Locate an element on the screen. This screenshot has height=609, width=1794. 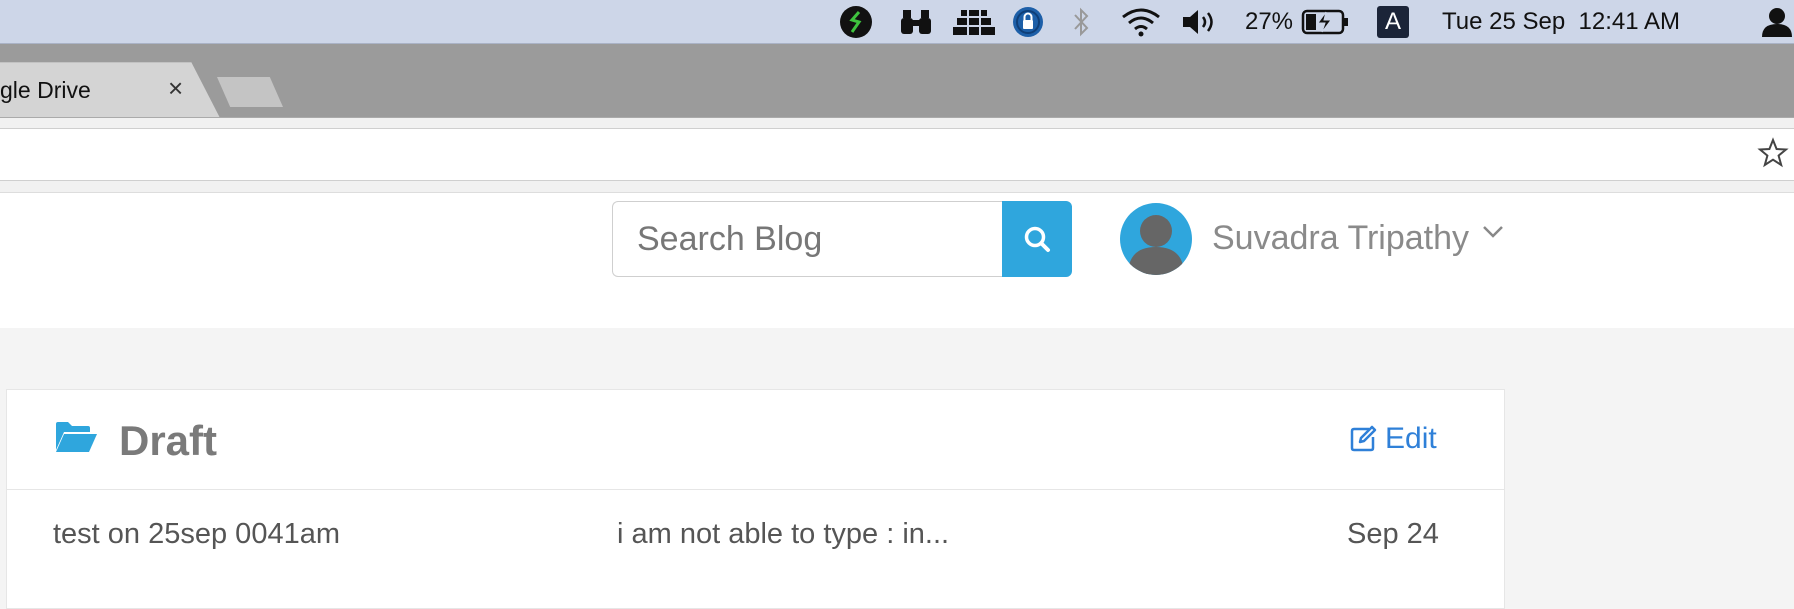
wifi-icon is located at coordinates (1141, 22).